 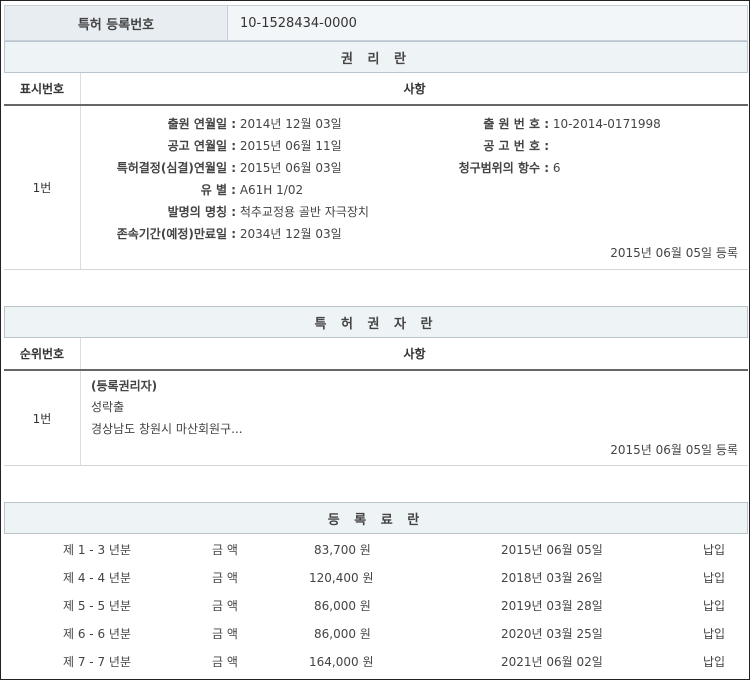 I want to click on fee-row: 제 5 - 5 년분 금 액 86,000 원 2019년 03월 28일 납입, so click(x=376, y=605).